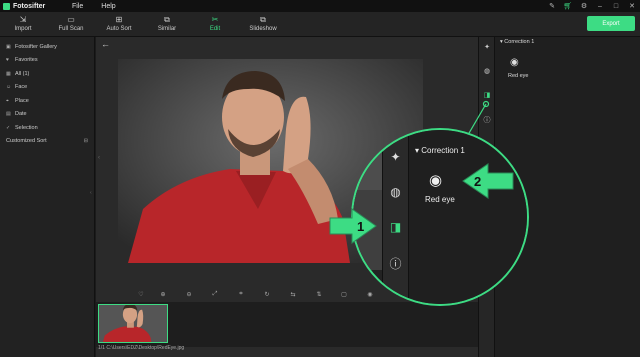 This screenshot has width=640, height=357. What do you see at coordinates (367, 200) in the screenshot?
I see `callout-photo-fragment` at bounding box center [367, 200].